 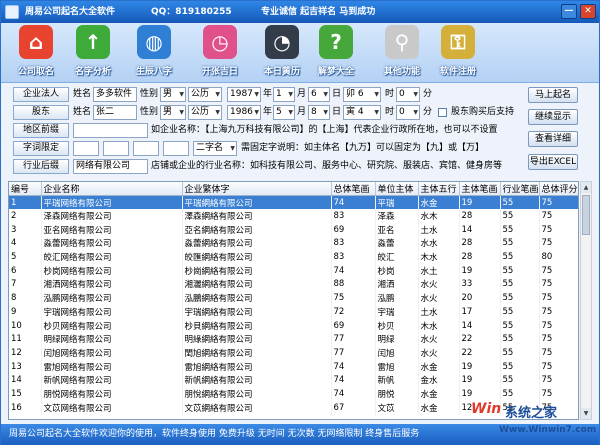 What do you see at coordinates (244, 94) in the screenshot?
I see `year-select: 1987` at bounding box center [244, 94].